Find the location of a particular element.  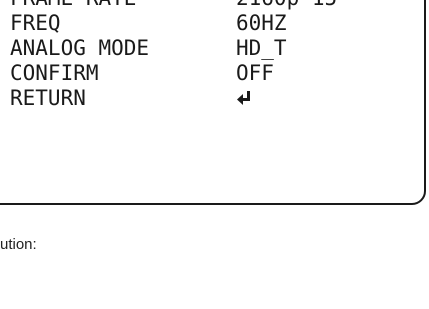

menu-item-value is located at coordinates (244, 98).